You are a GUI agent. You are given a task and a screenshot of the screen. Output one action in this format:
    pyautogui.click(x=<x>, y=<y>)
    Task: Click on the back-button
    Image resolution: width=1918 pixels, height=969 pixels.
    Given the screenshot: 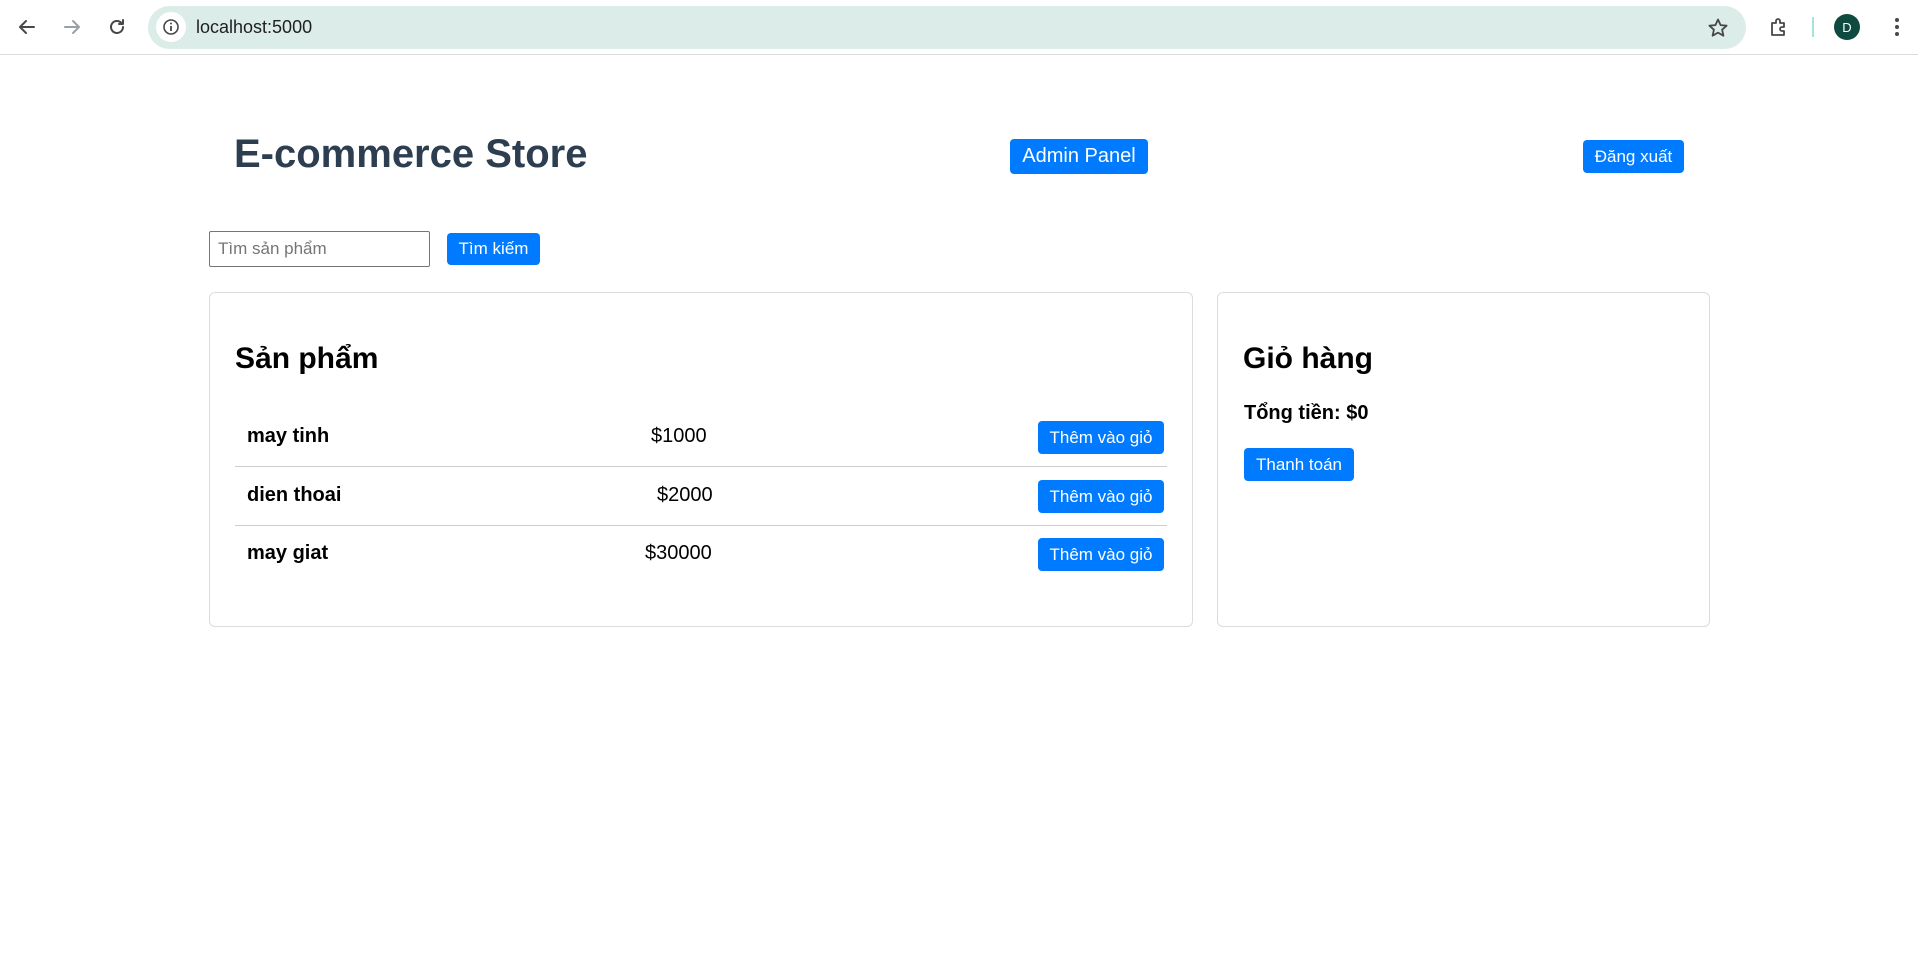 What is the action you would take?
    pyautogui.click(x=27, y=27)
    